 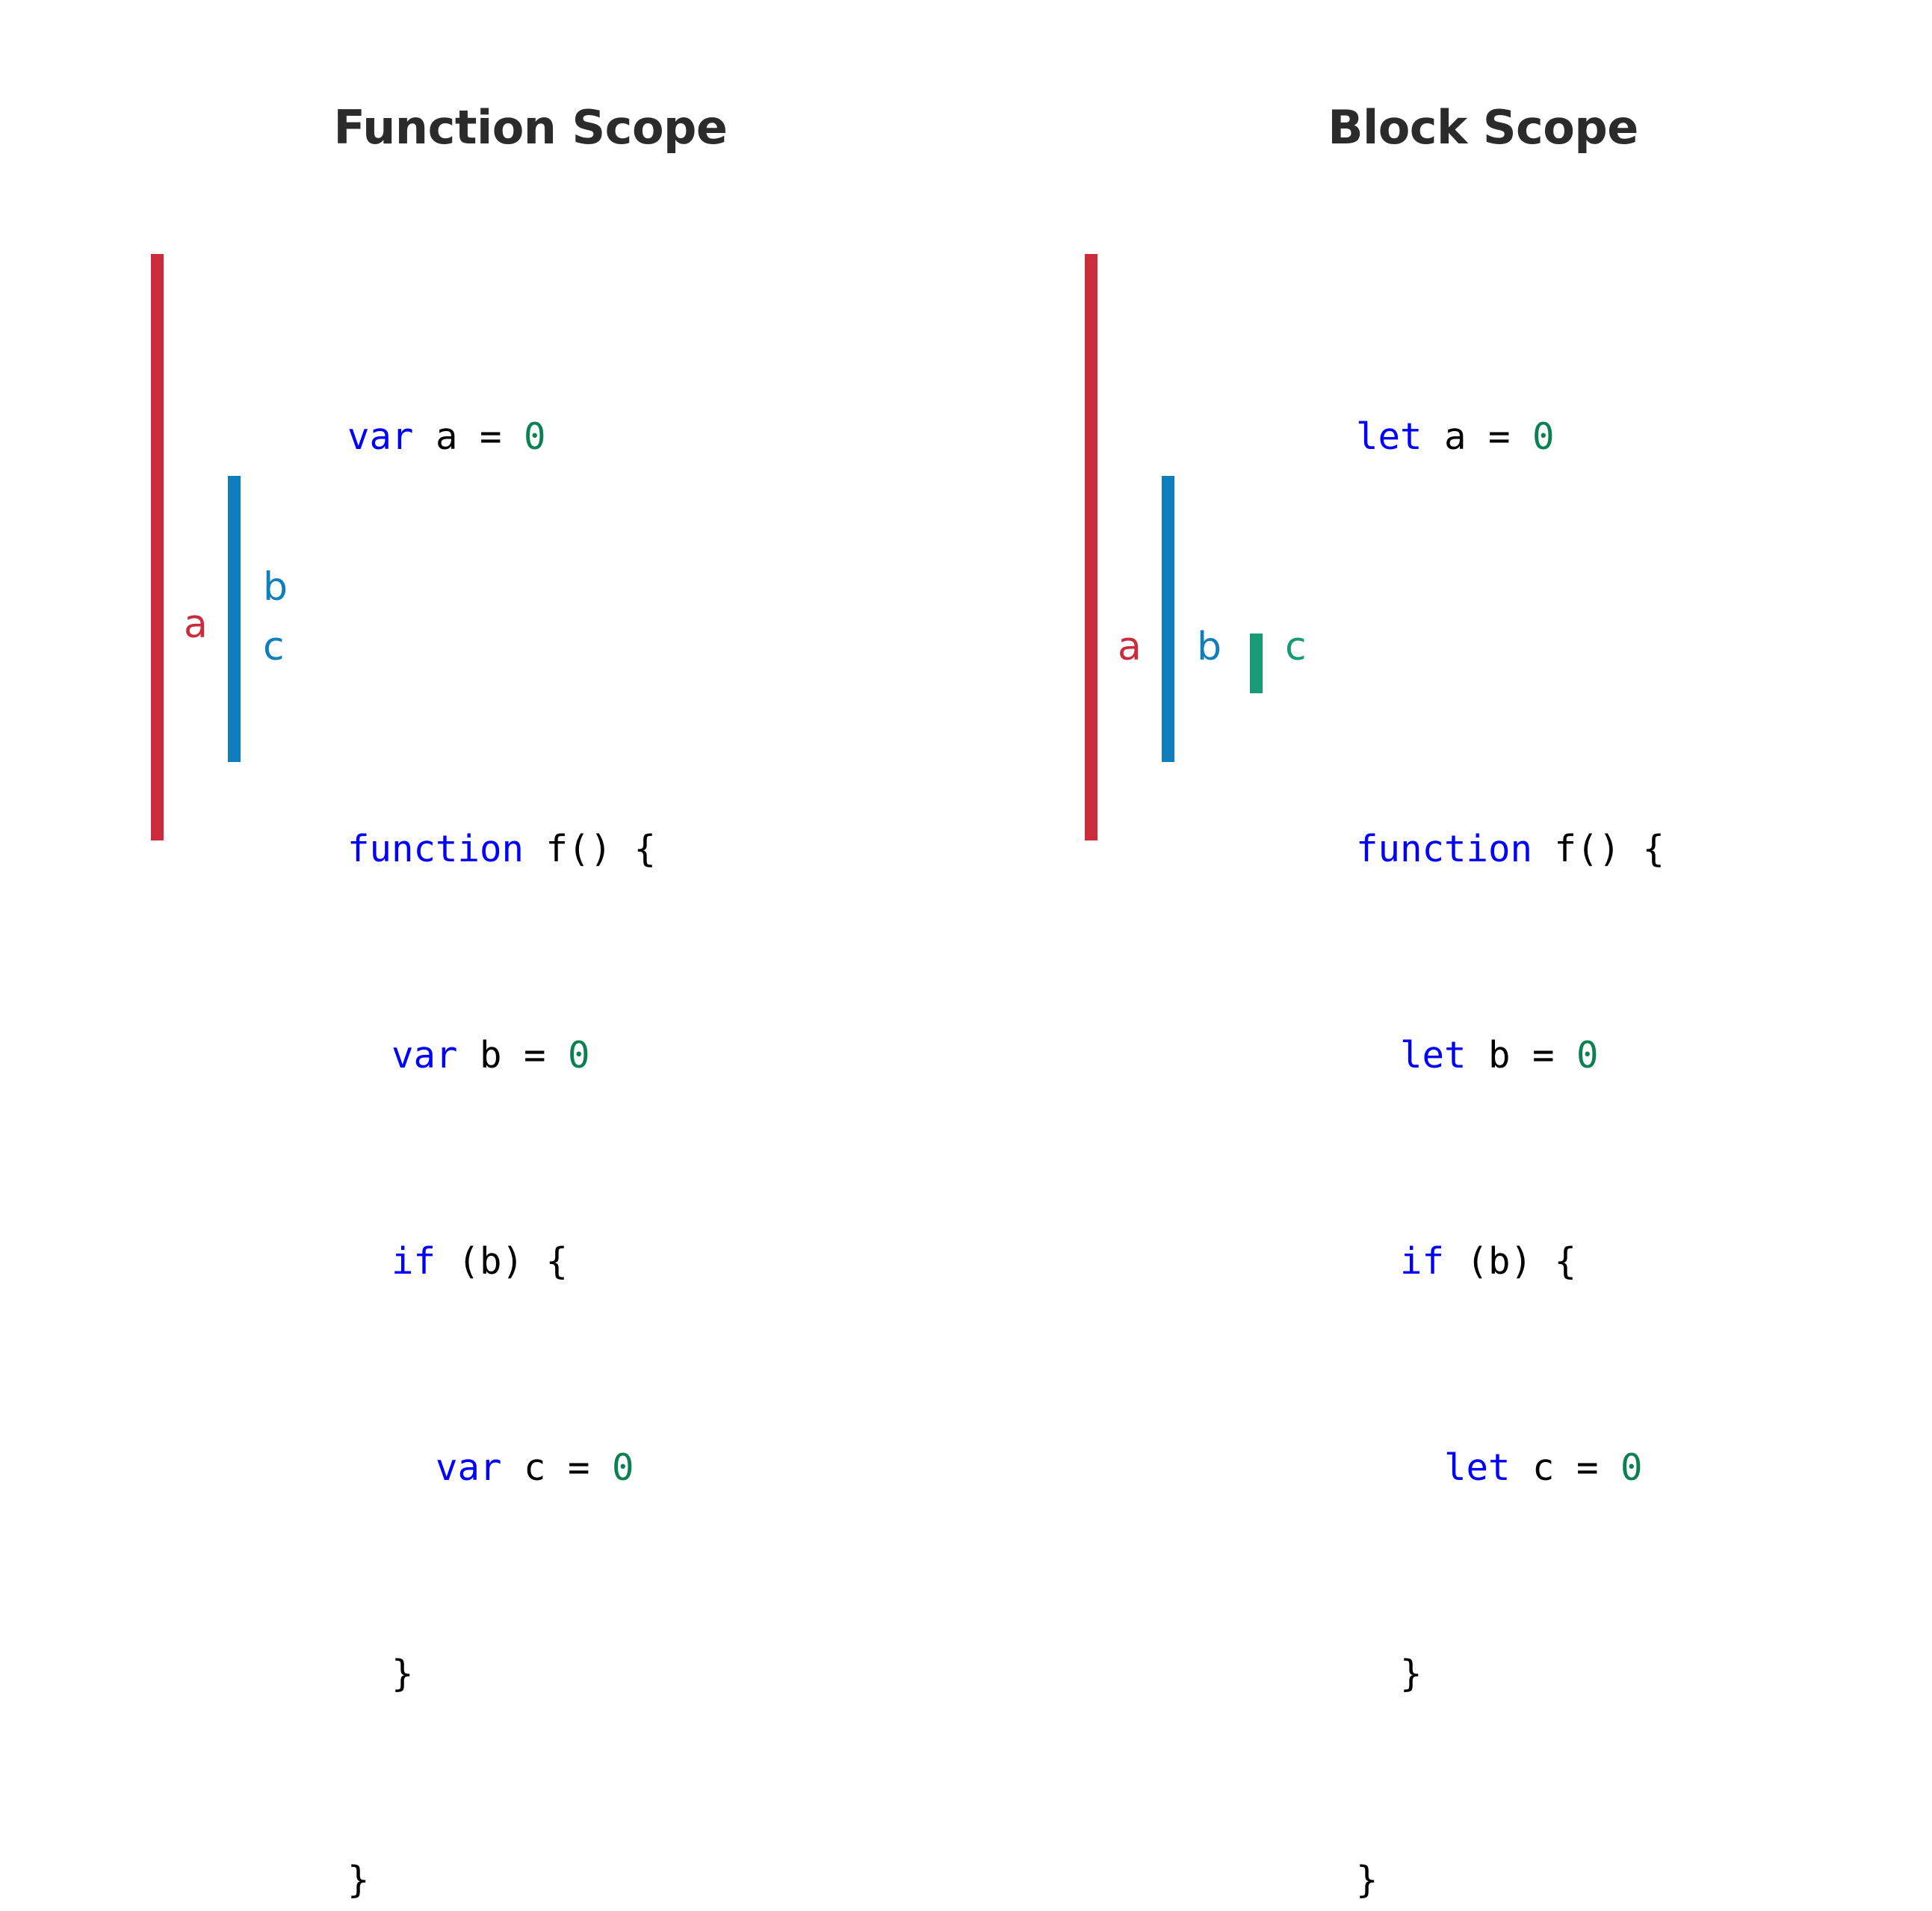 I want to click on scope-label-a-function: a, so click(x=196, y=624).